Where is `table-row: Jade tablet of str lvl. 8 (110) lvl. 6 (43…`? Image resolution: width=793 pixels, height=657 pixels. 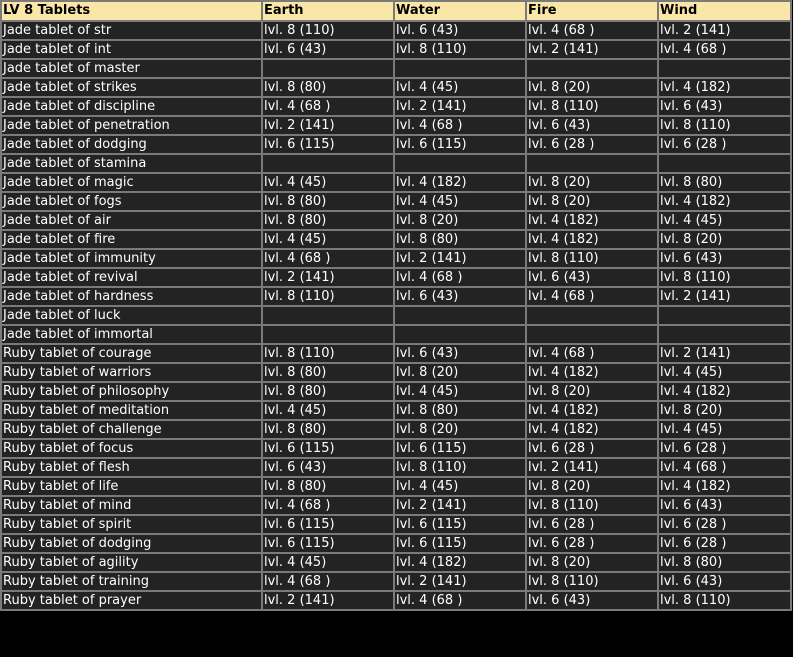
table-row: Jade tablet of str lvl. 8 (110) lvl. 6 (43… is located at coordinates (396, 30).